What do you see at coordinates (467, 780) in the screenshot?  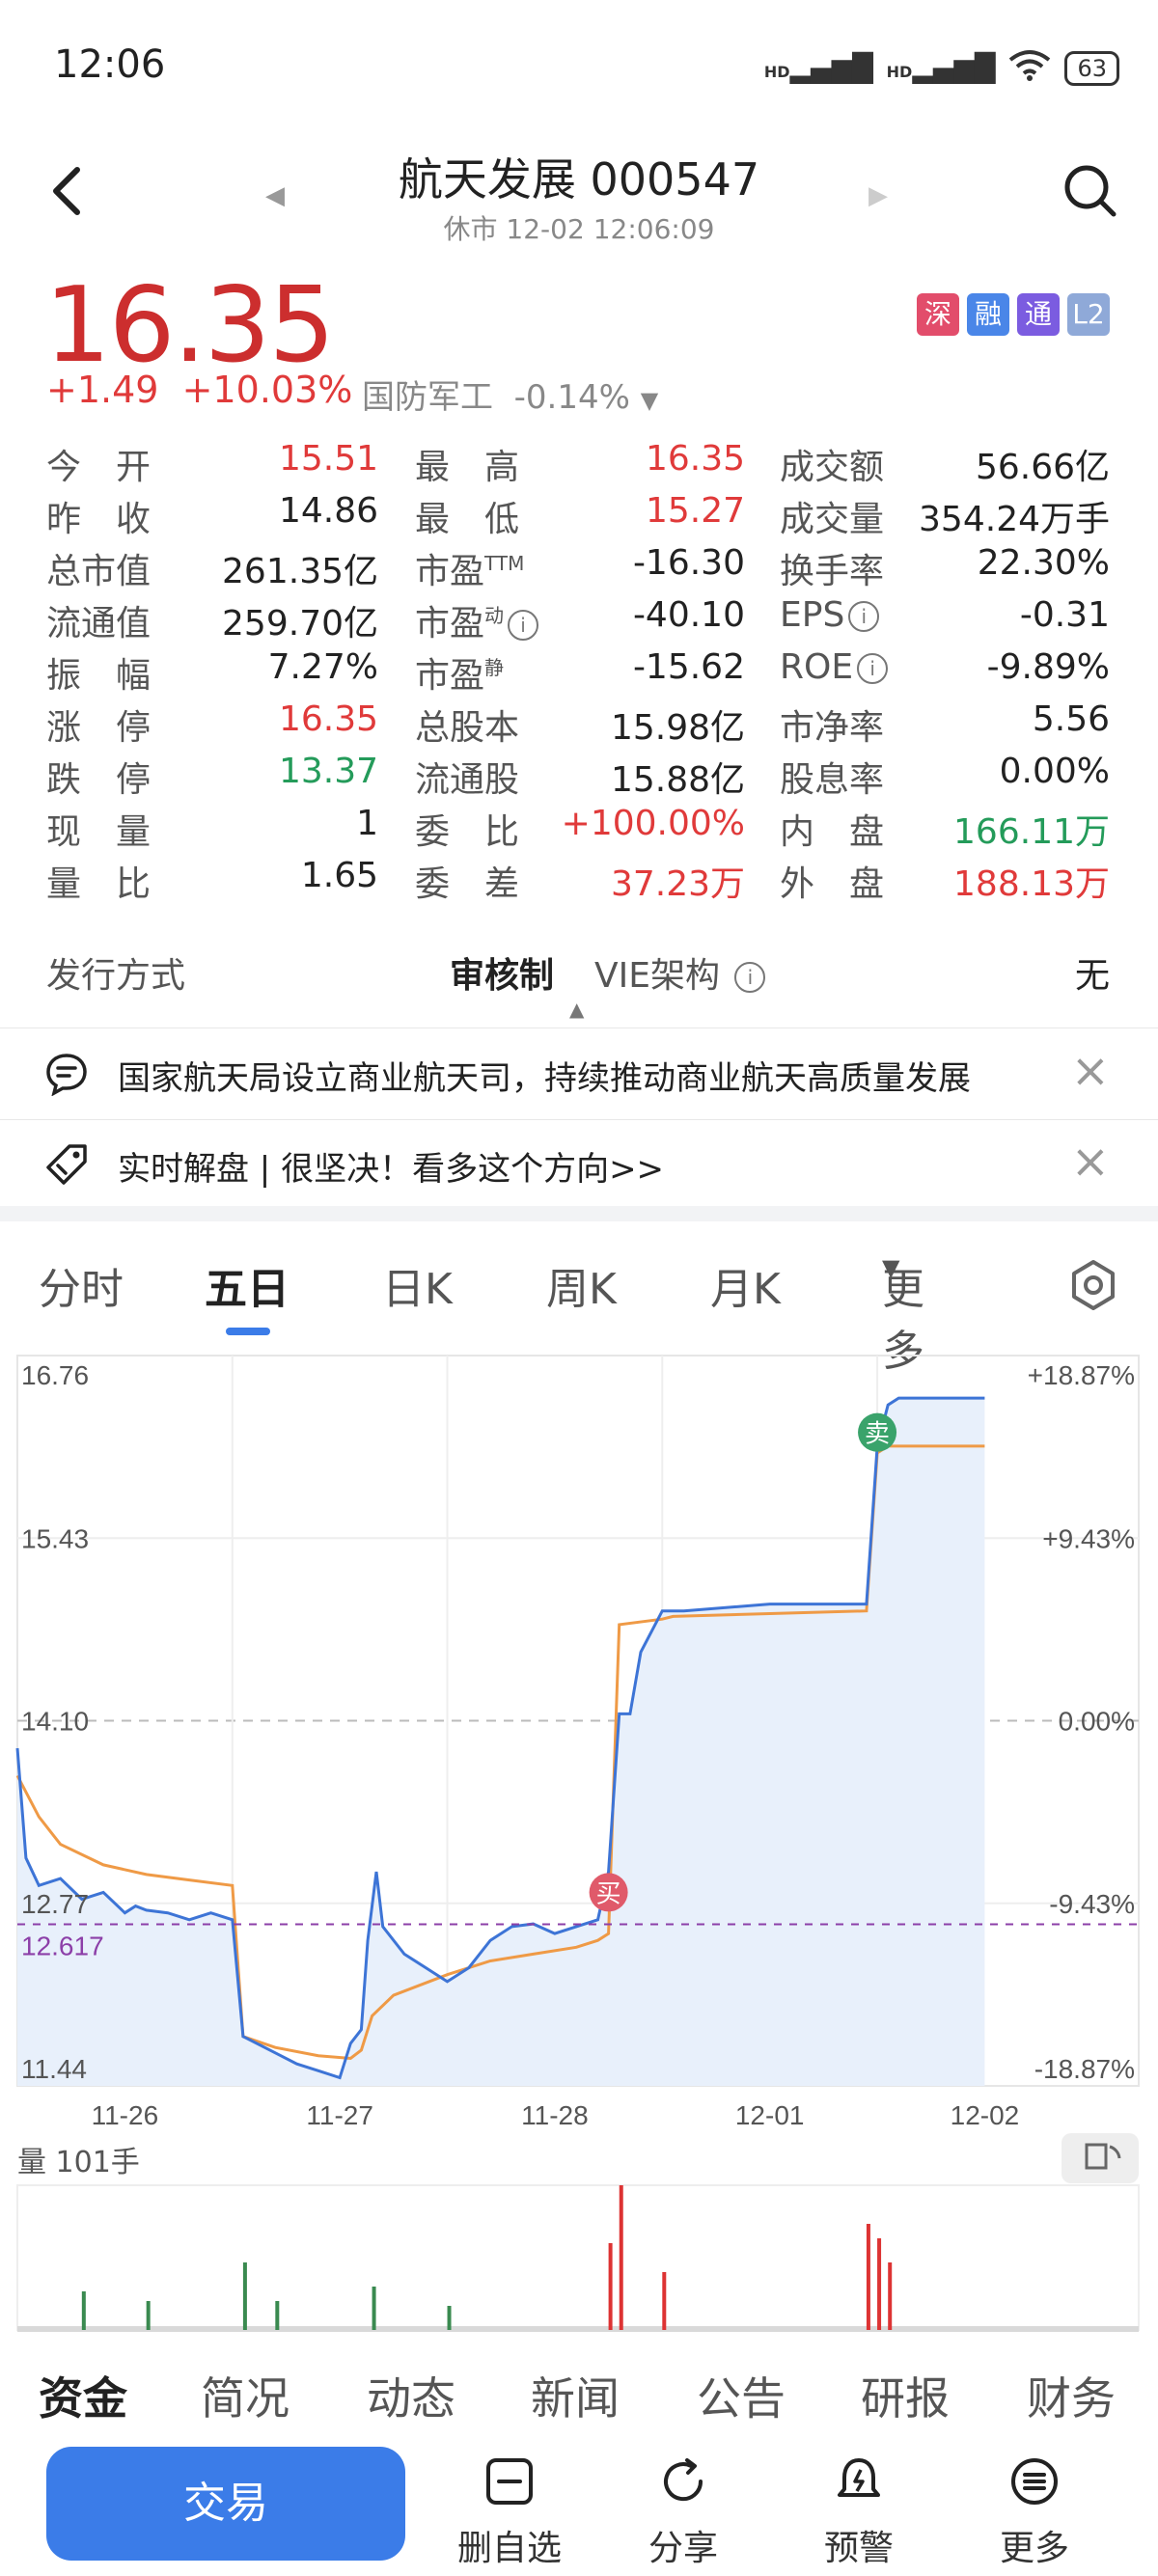 I see `stat-label: 流通股` at bounding box center [467, 780].